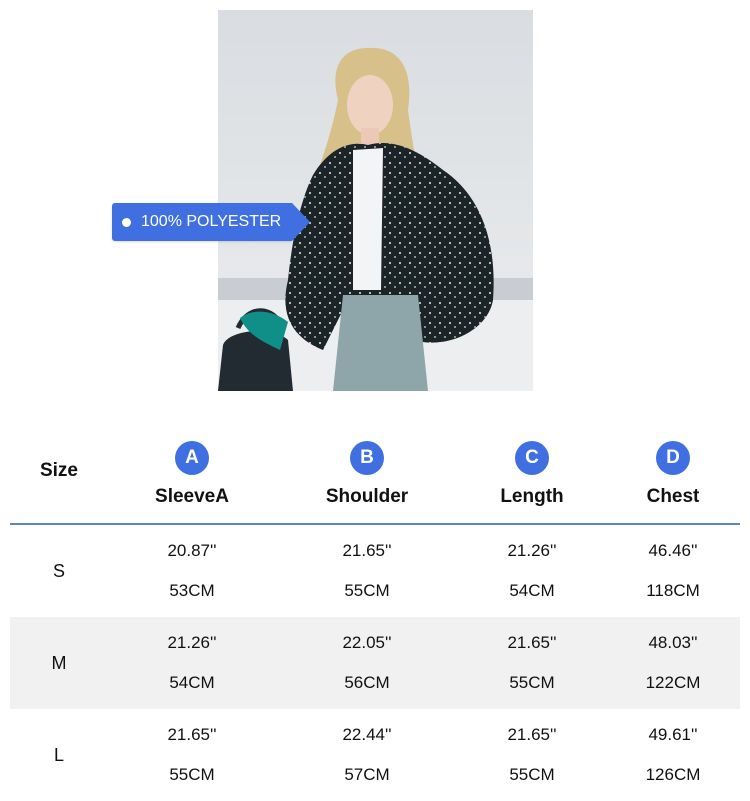 The image size is (750, 801). Describe the element at coordinates (673, 663) in the screenshot. I see `measure-cell: 48.03'' 122CM` at that location.